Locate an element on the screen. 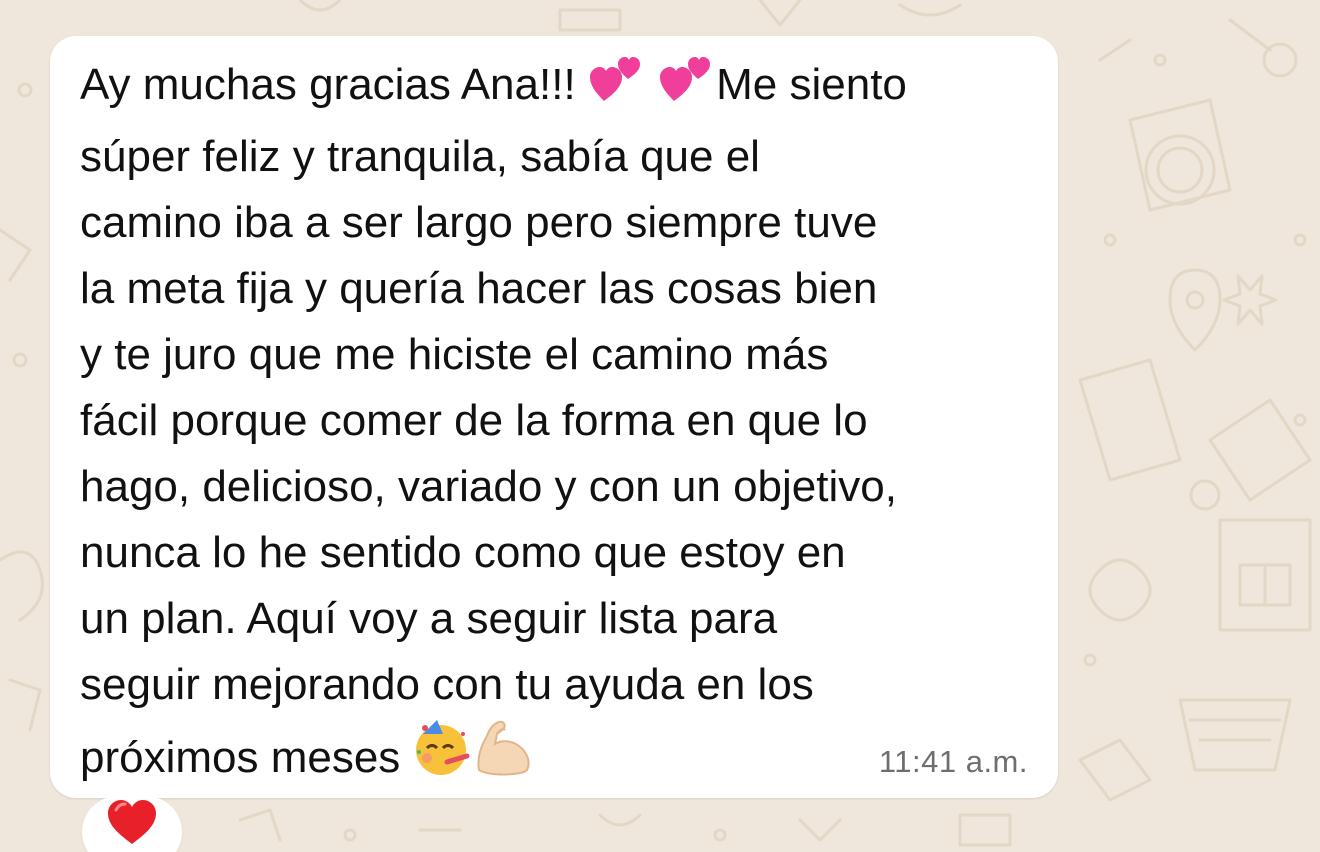 This screenshot has height=852, width=1320. message-reaction is located at coordinates (132, 824).